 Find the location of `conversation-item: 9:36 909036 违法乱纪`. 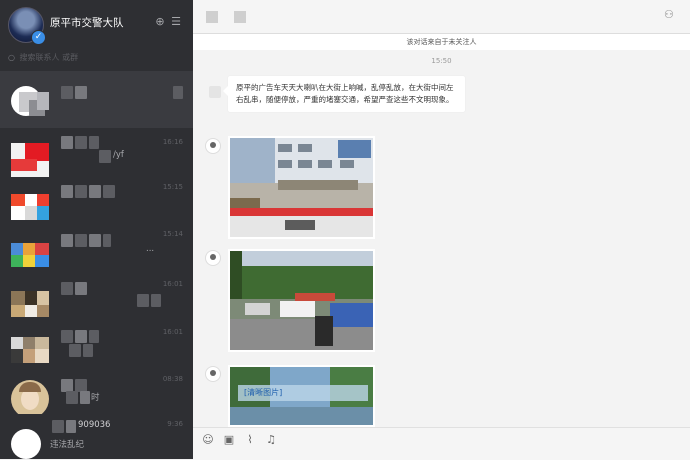

conversation-item: 9:36 909036 违法乱纪 is located at coordinates (96, 434).